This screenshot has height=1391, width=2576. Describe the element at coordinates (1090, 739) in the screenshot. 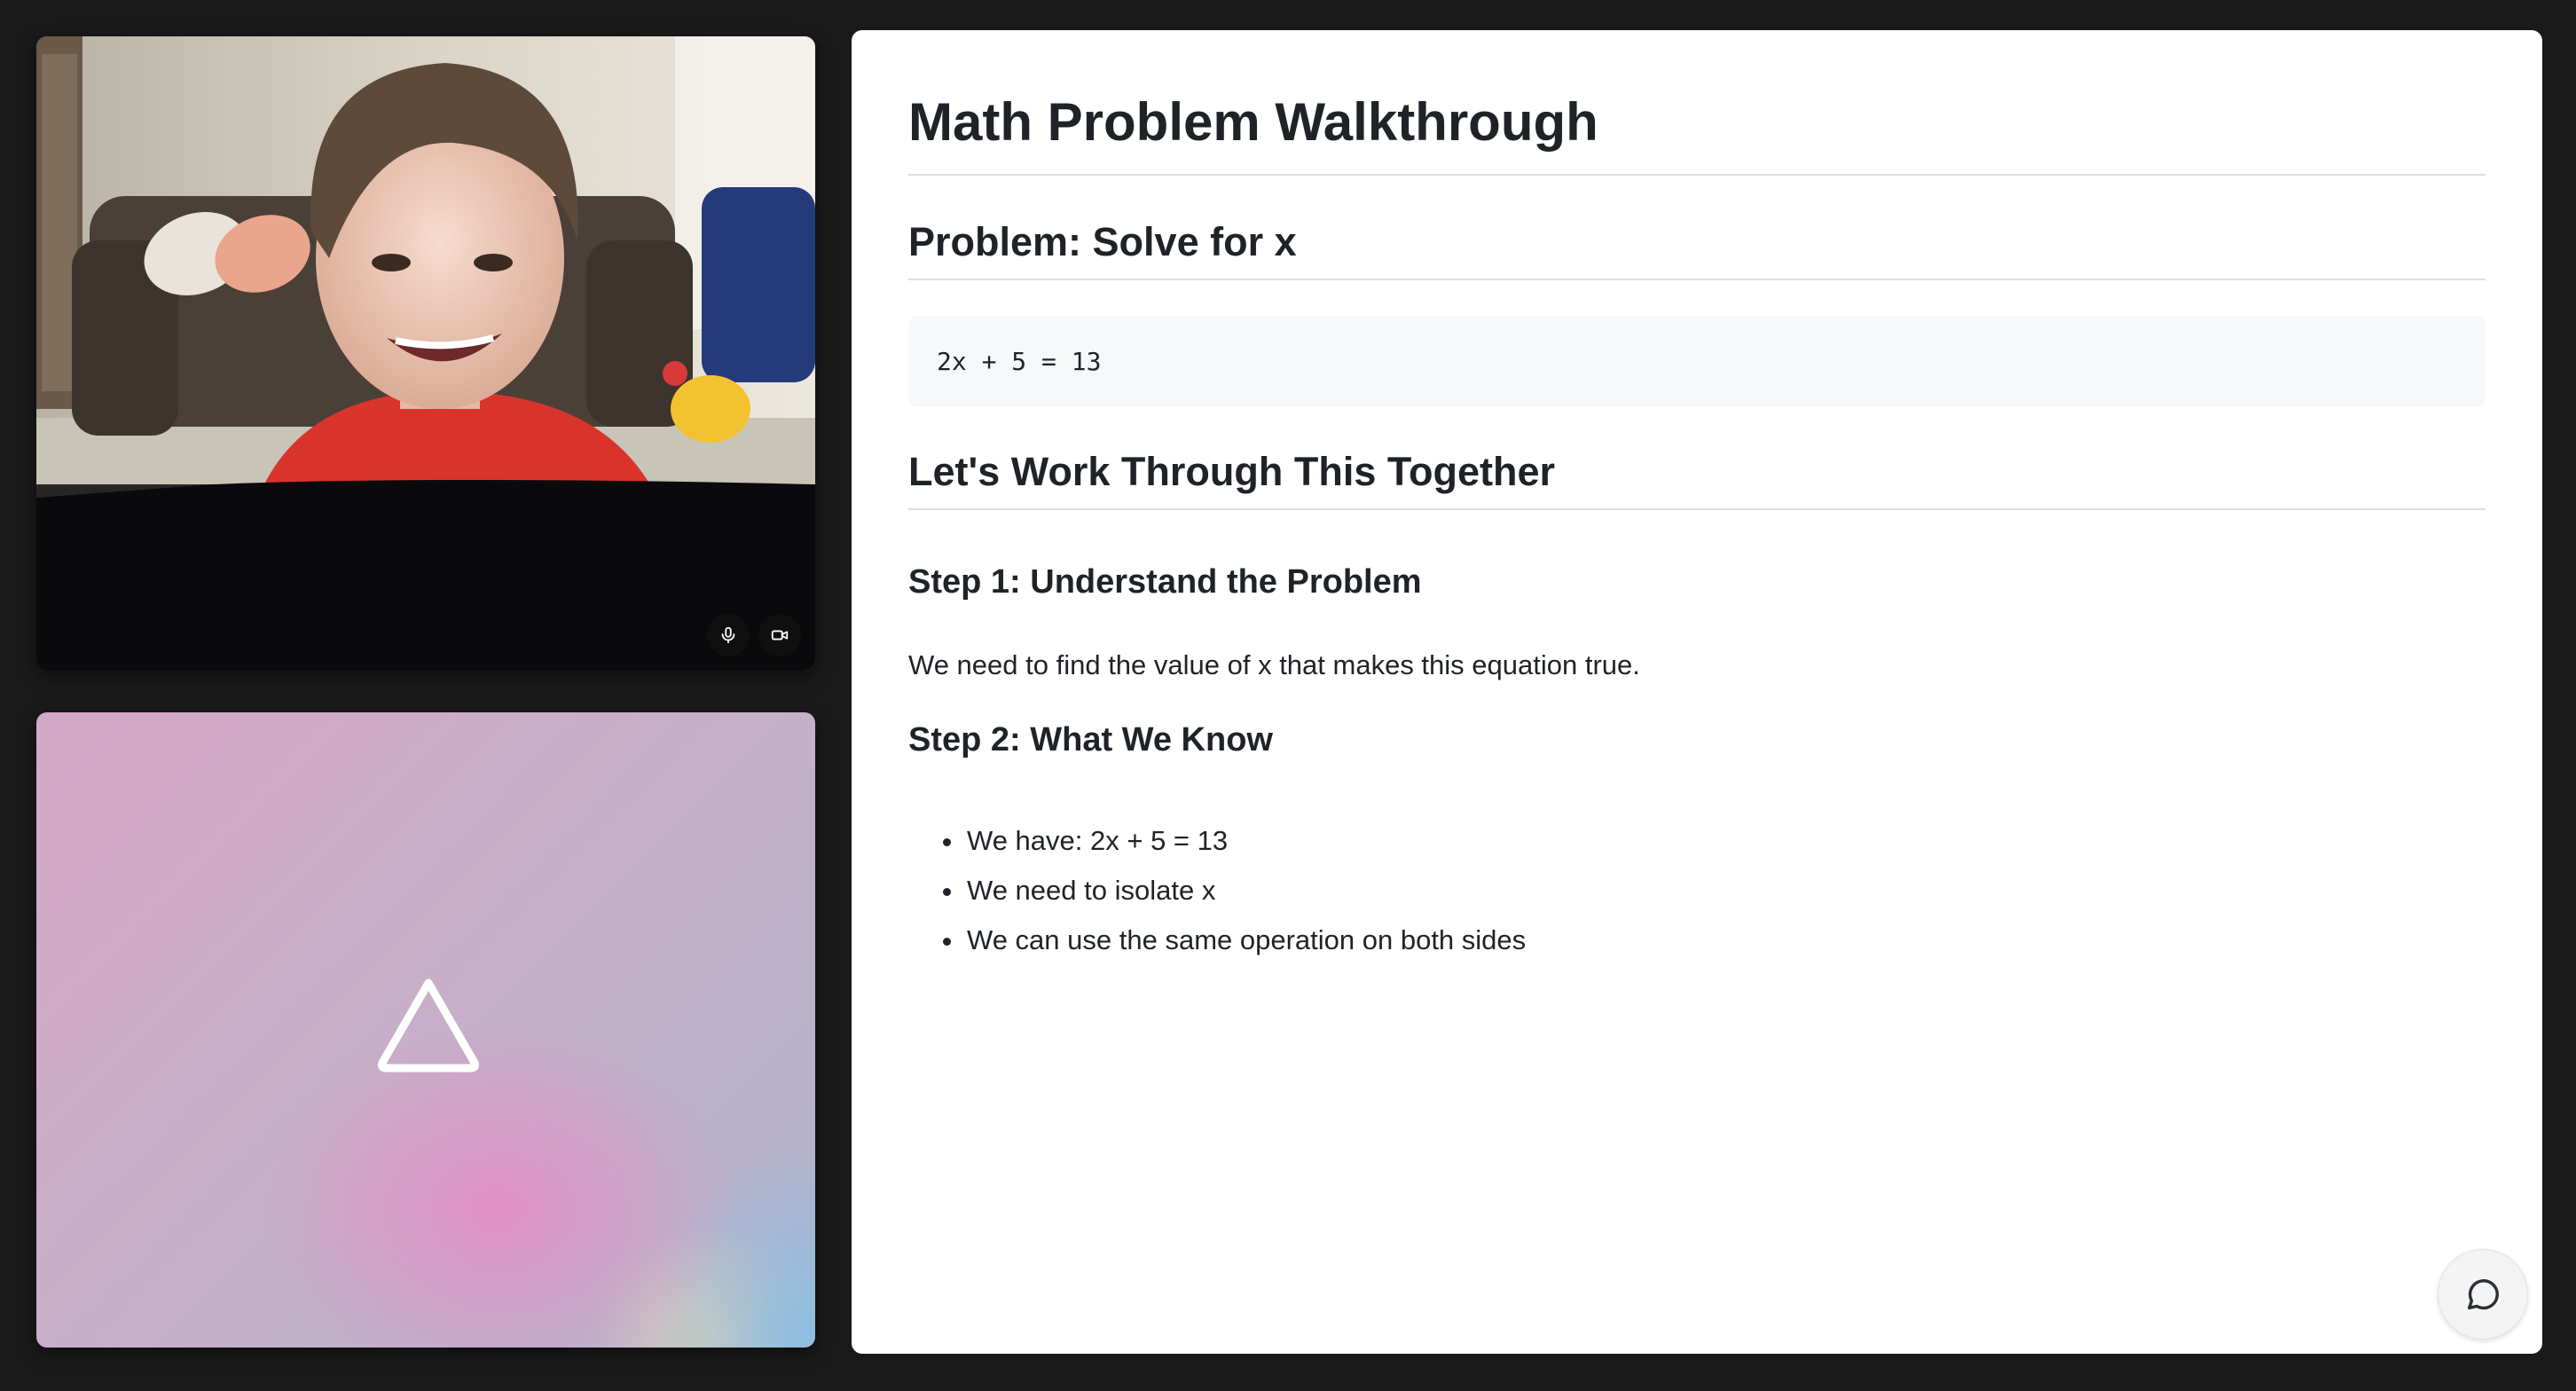

I see `step2-heading: Step 2: What We Know` at that location.